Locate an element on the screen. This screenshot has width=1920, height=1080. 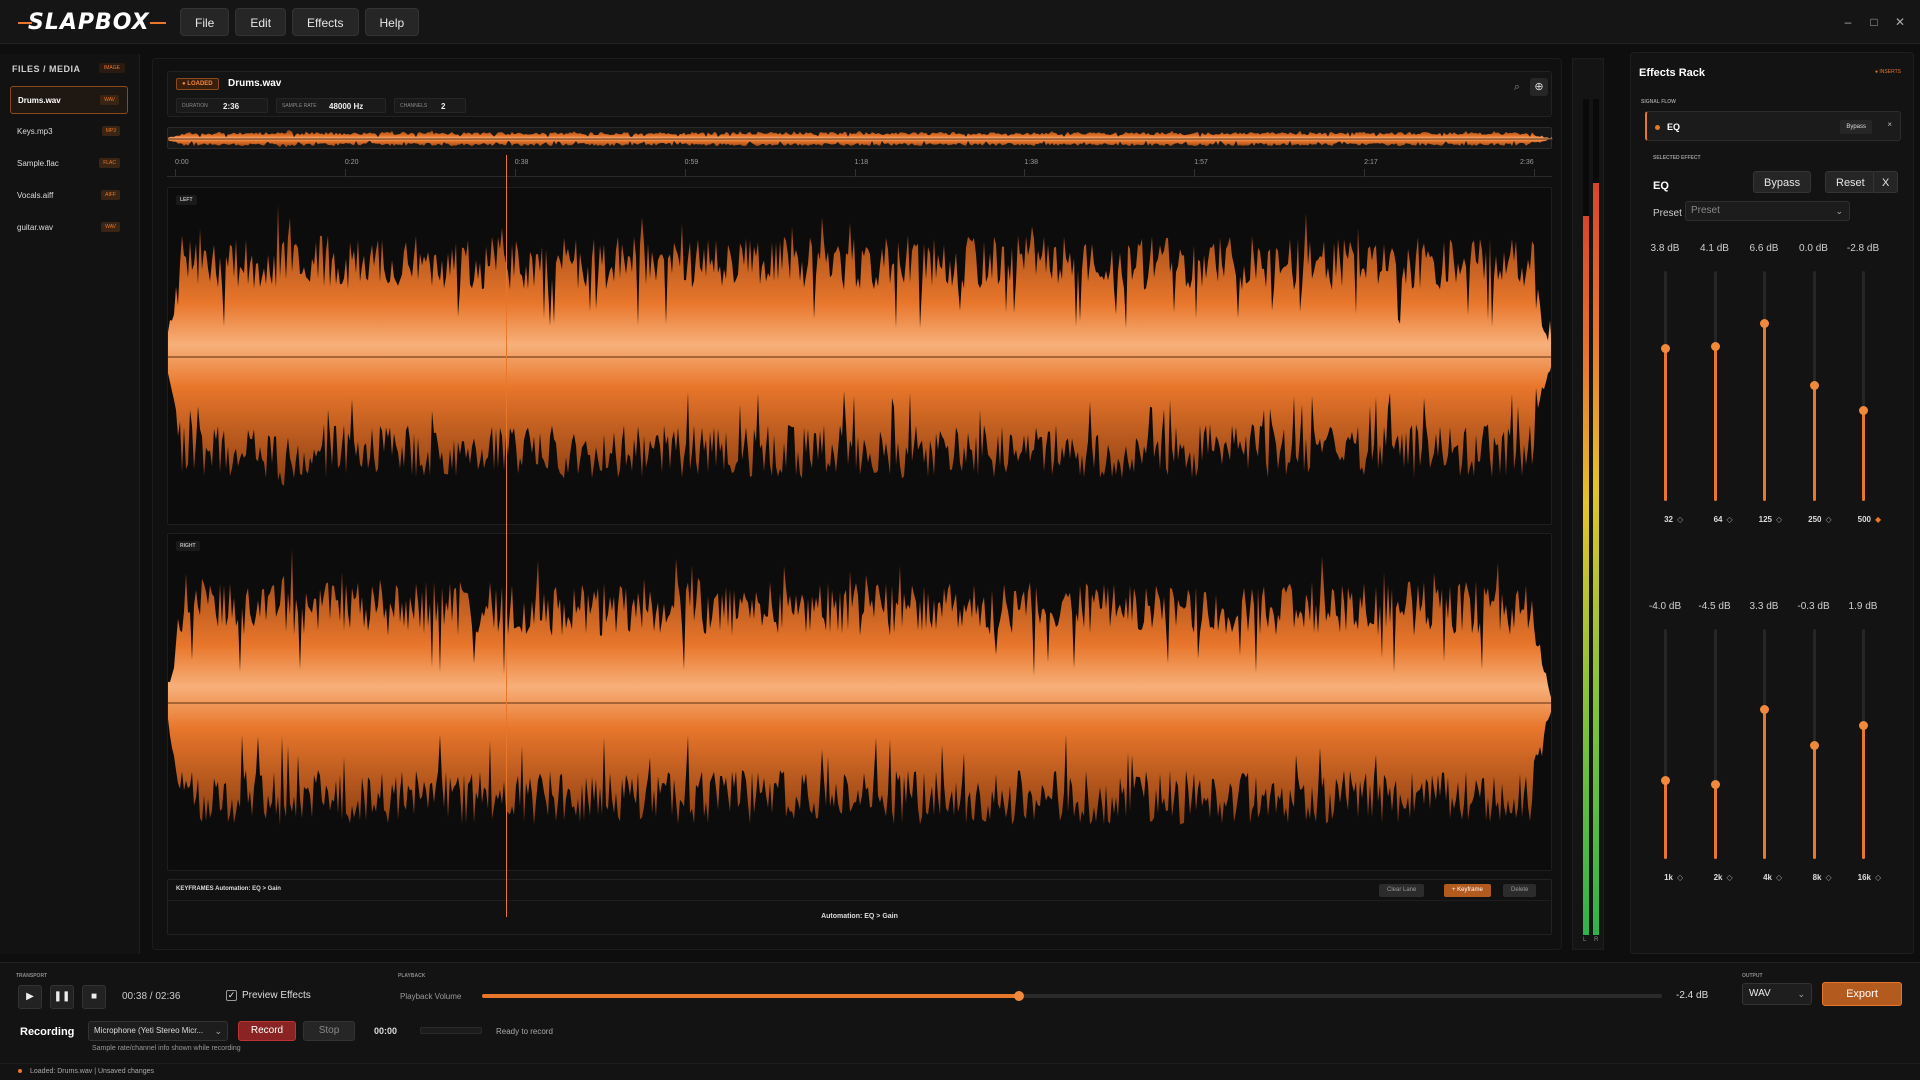
file-item-vocals: Vocals.aiff AIFF is located at coordinates (69, 196).